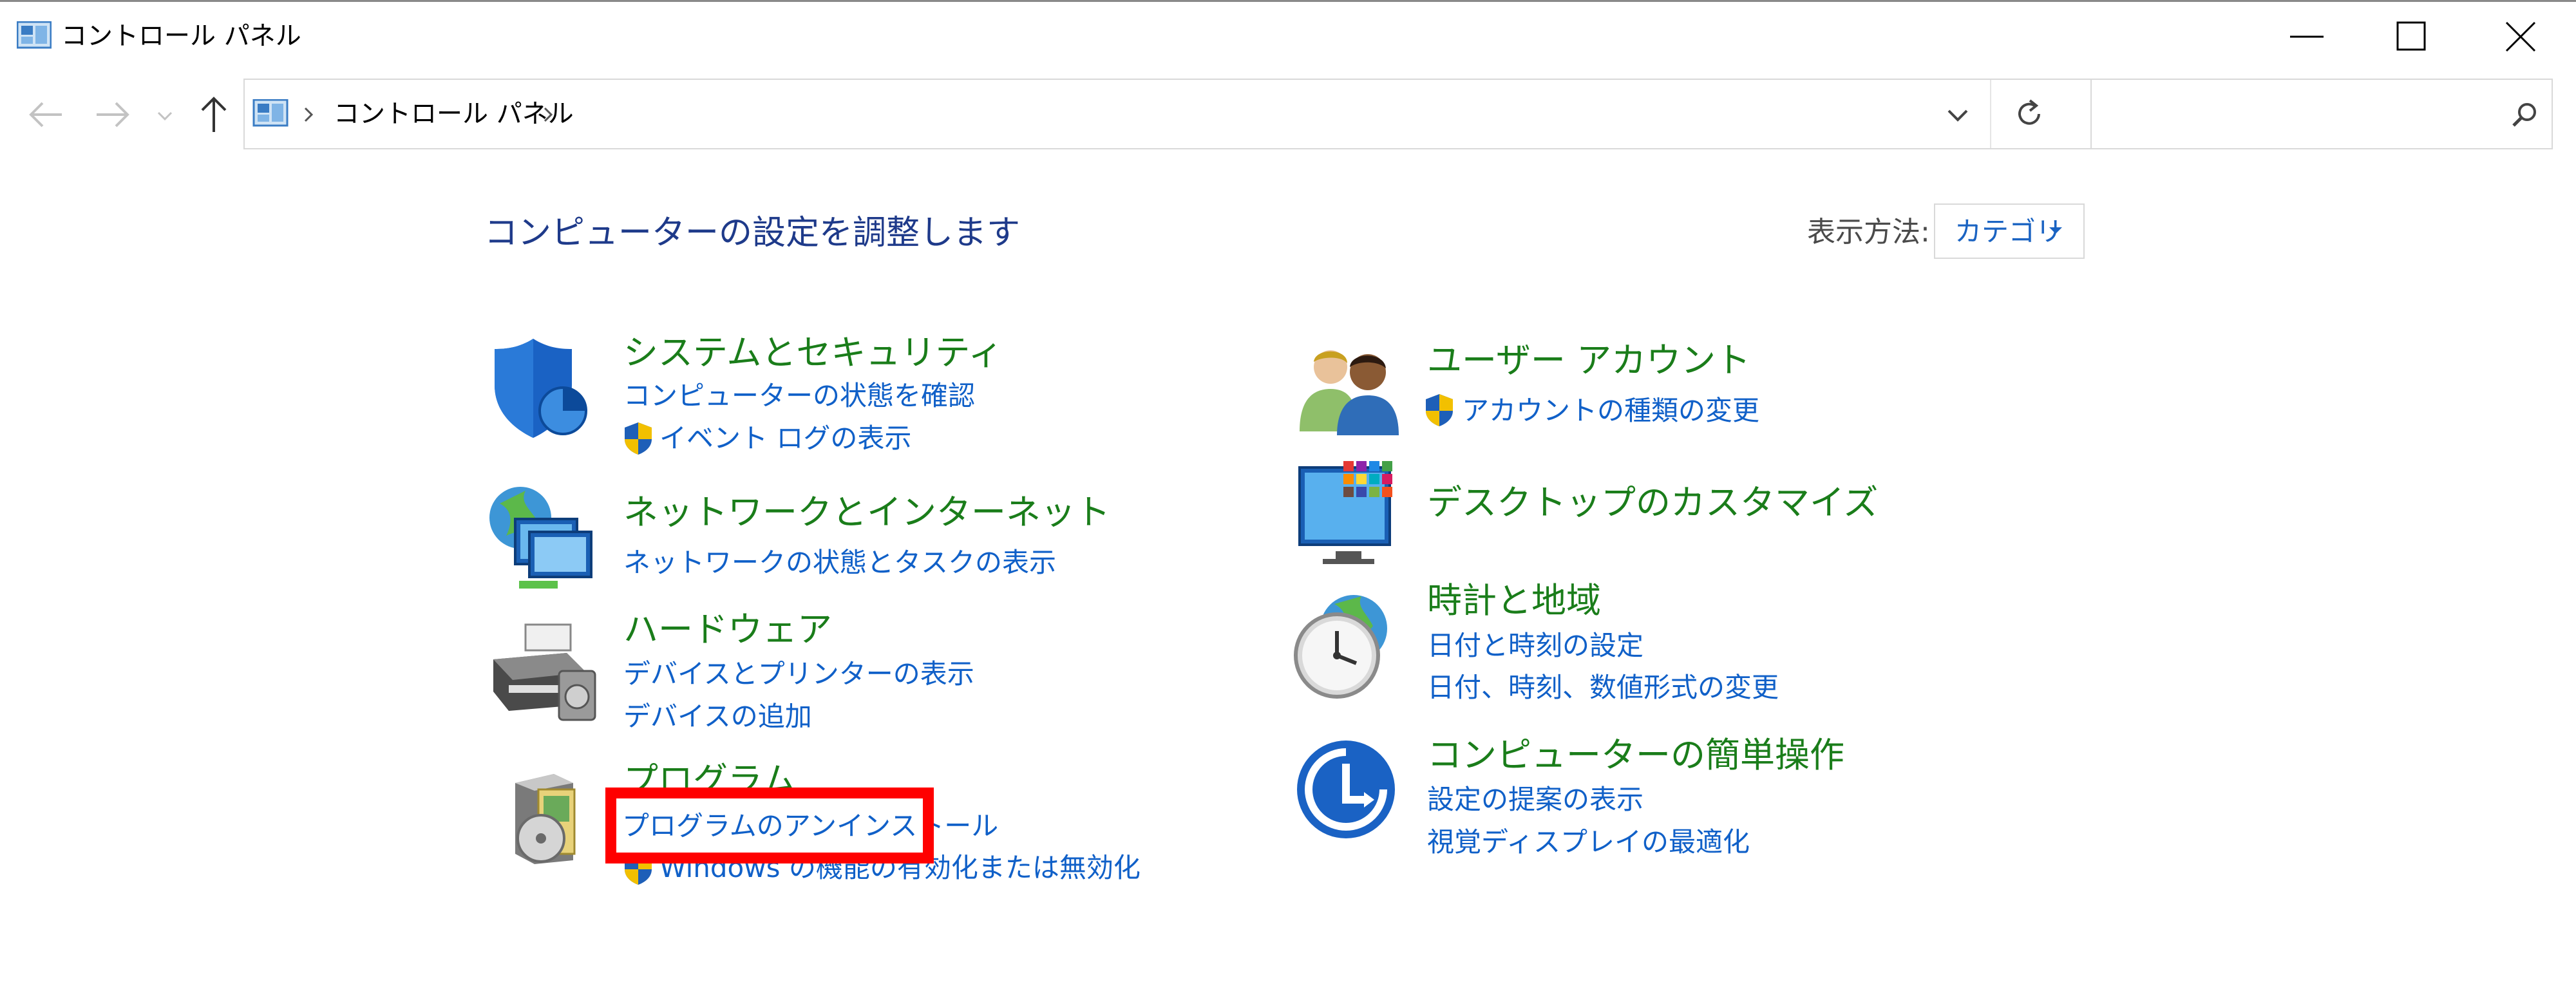  What do you see at coordinates (1869, 232) in the screenshot?
I see `view-by-label: 表示方法:` at bounding box center [1869, 232].